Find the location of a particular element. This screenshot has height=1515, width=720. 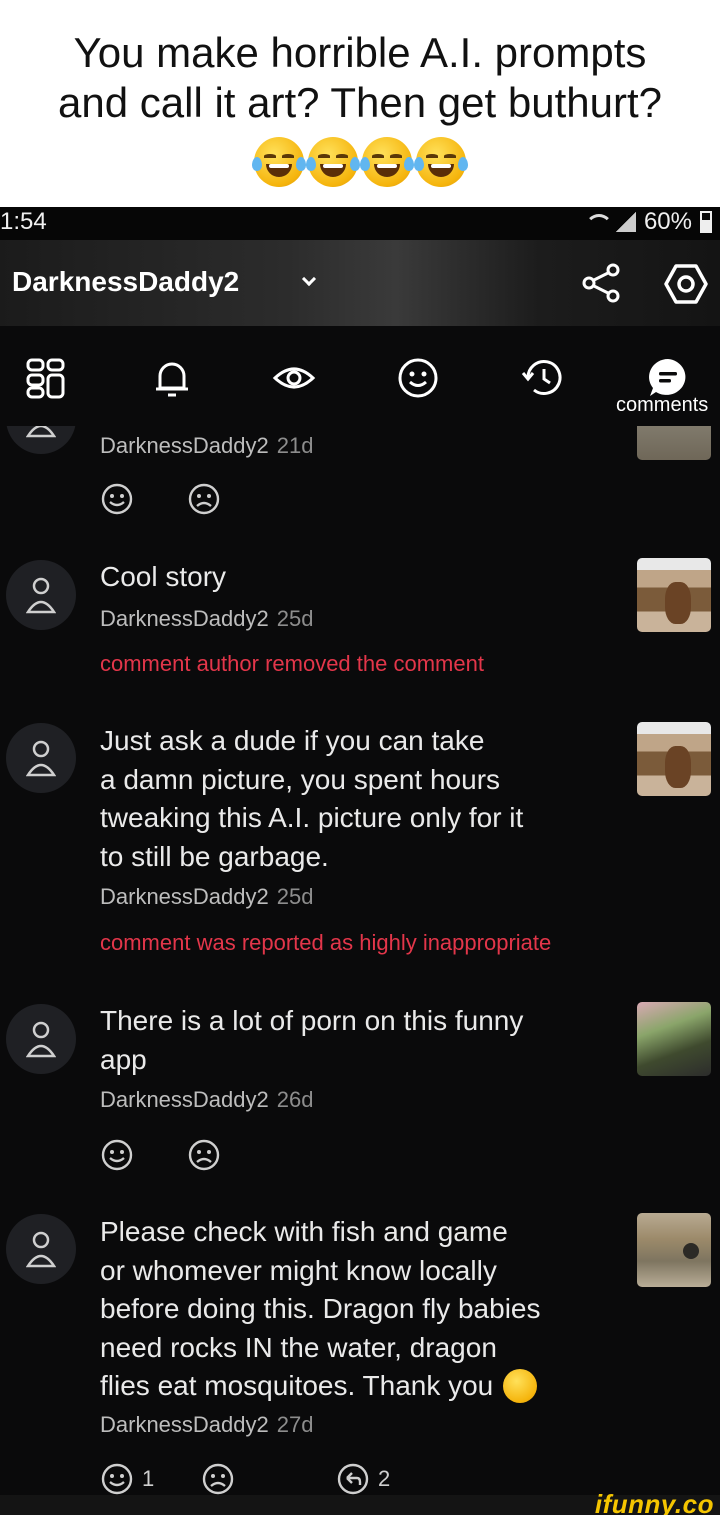

status-right: 60% is located at coordinates (648, 222).